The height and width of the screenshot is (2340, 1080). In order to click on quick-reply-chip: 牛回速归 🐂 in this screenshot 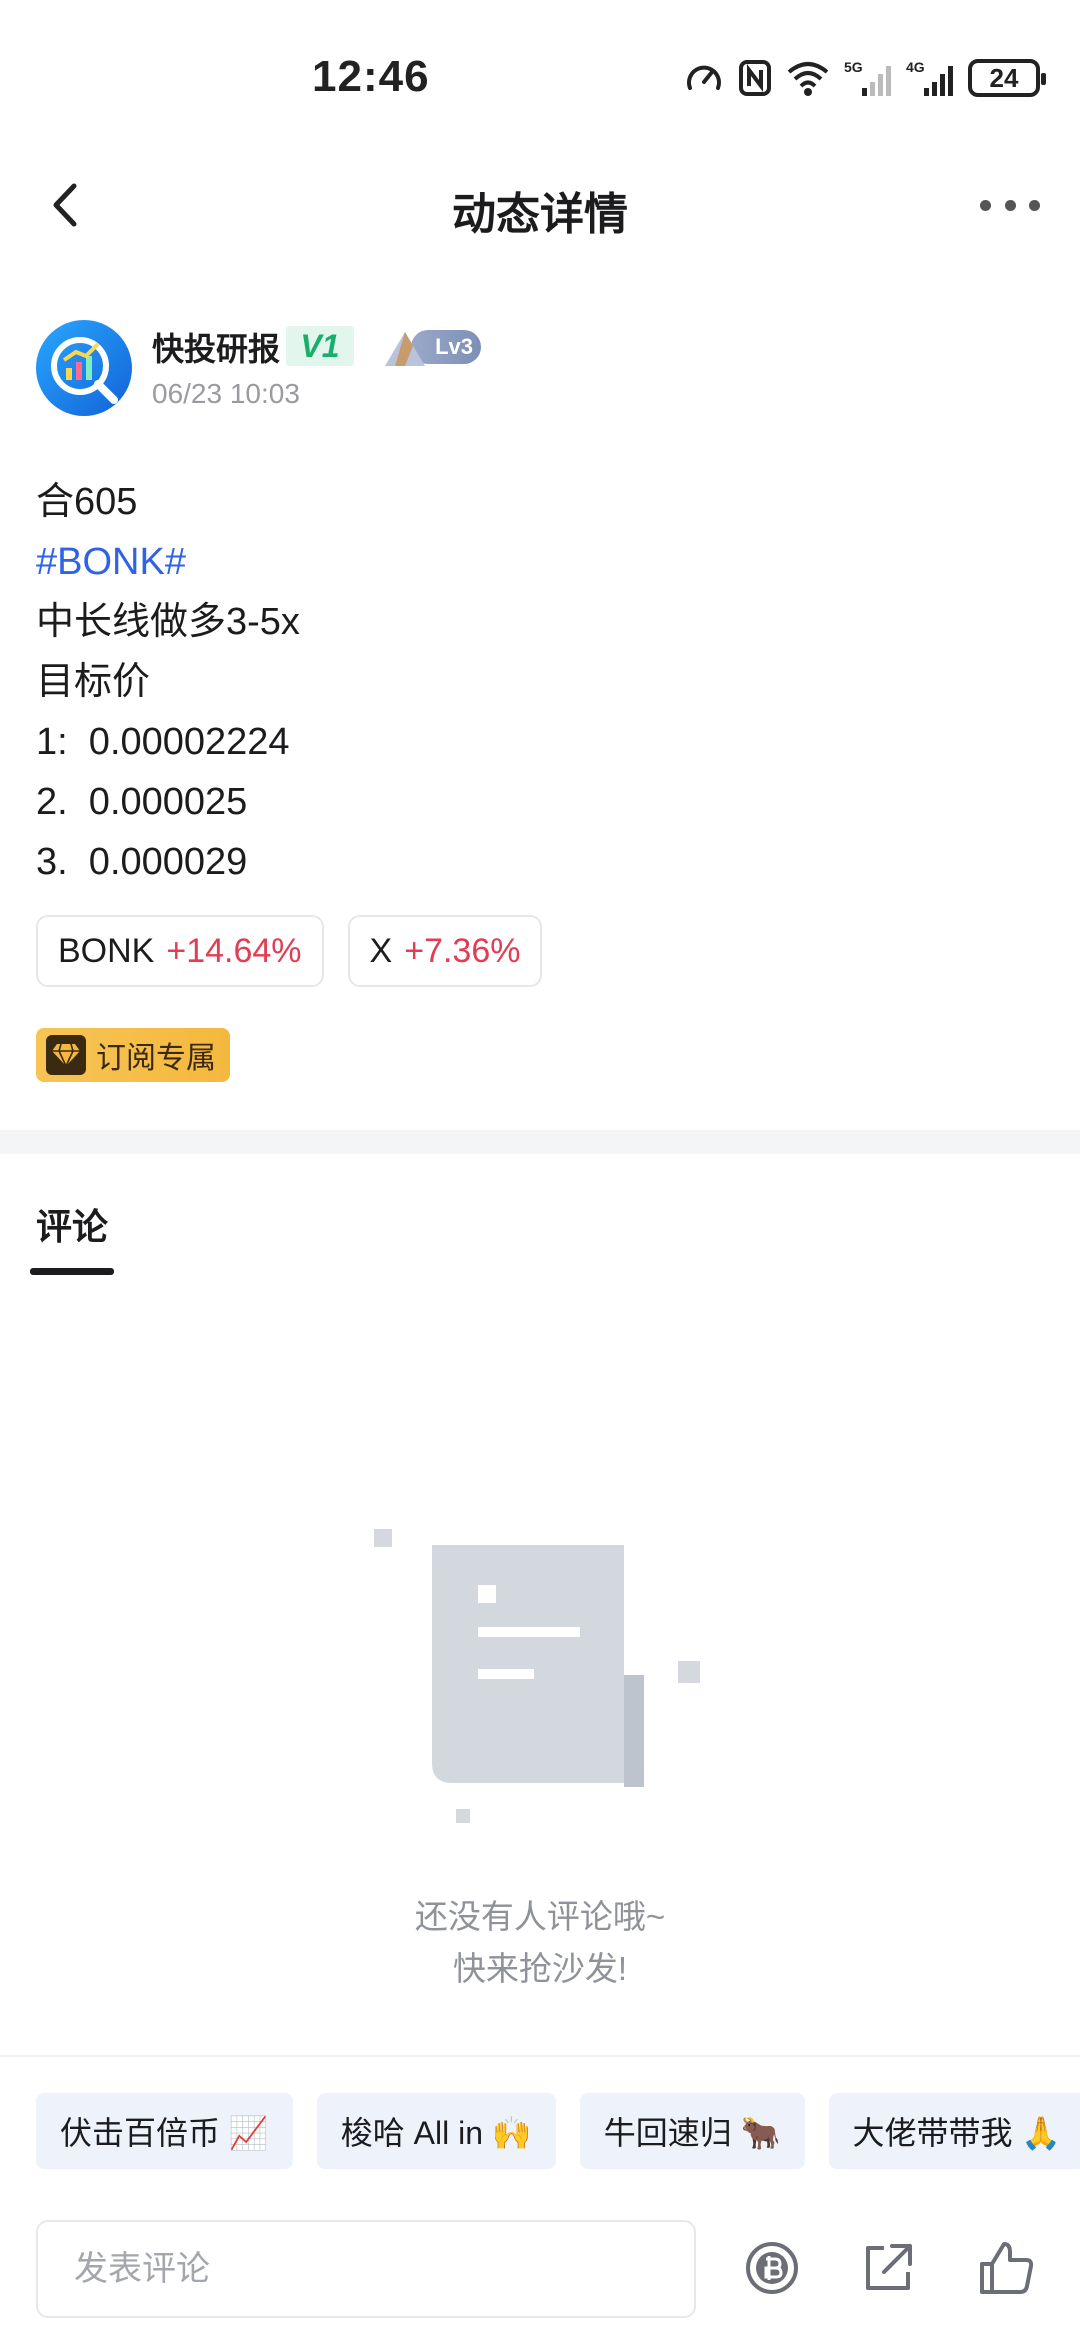, I will do `click(692, 2131)`.